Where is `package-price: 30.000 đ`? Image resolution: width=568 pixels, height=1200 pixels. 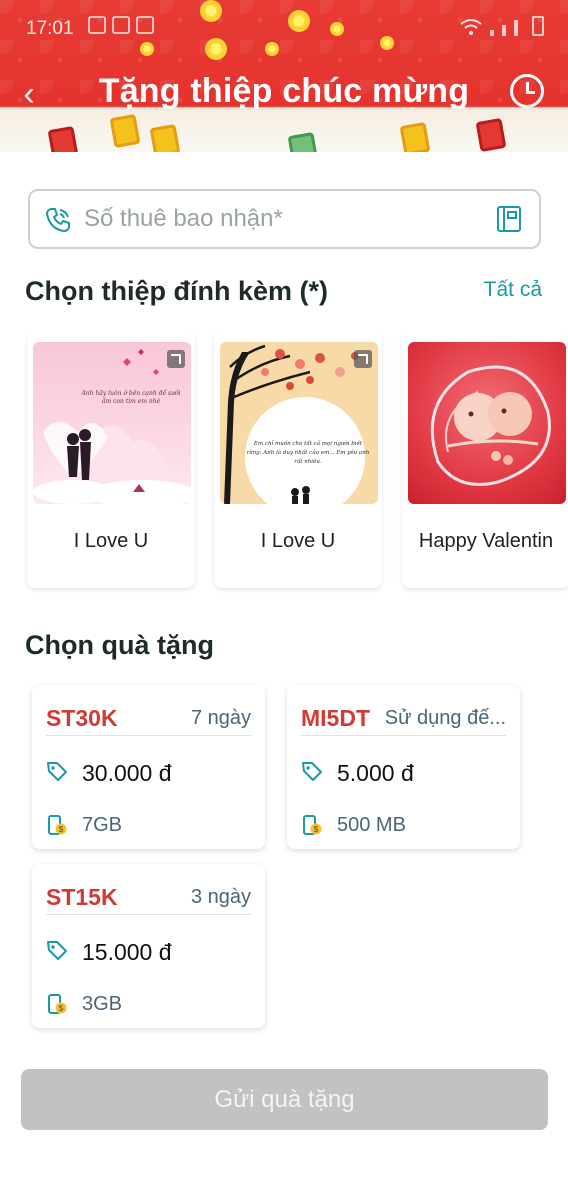
package-price: 30.000 đ is located at coordinates (127, 773).